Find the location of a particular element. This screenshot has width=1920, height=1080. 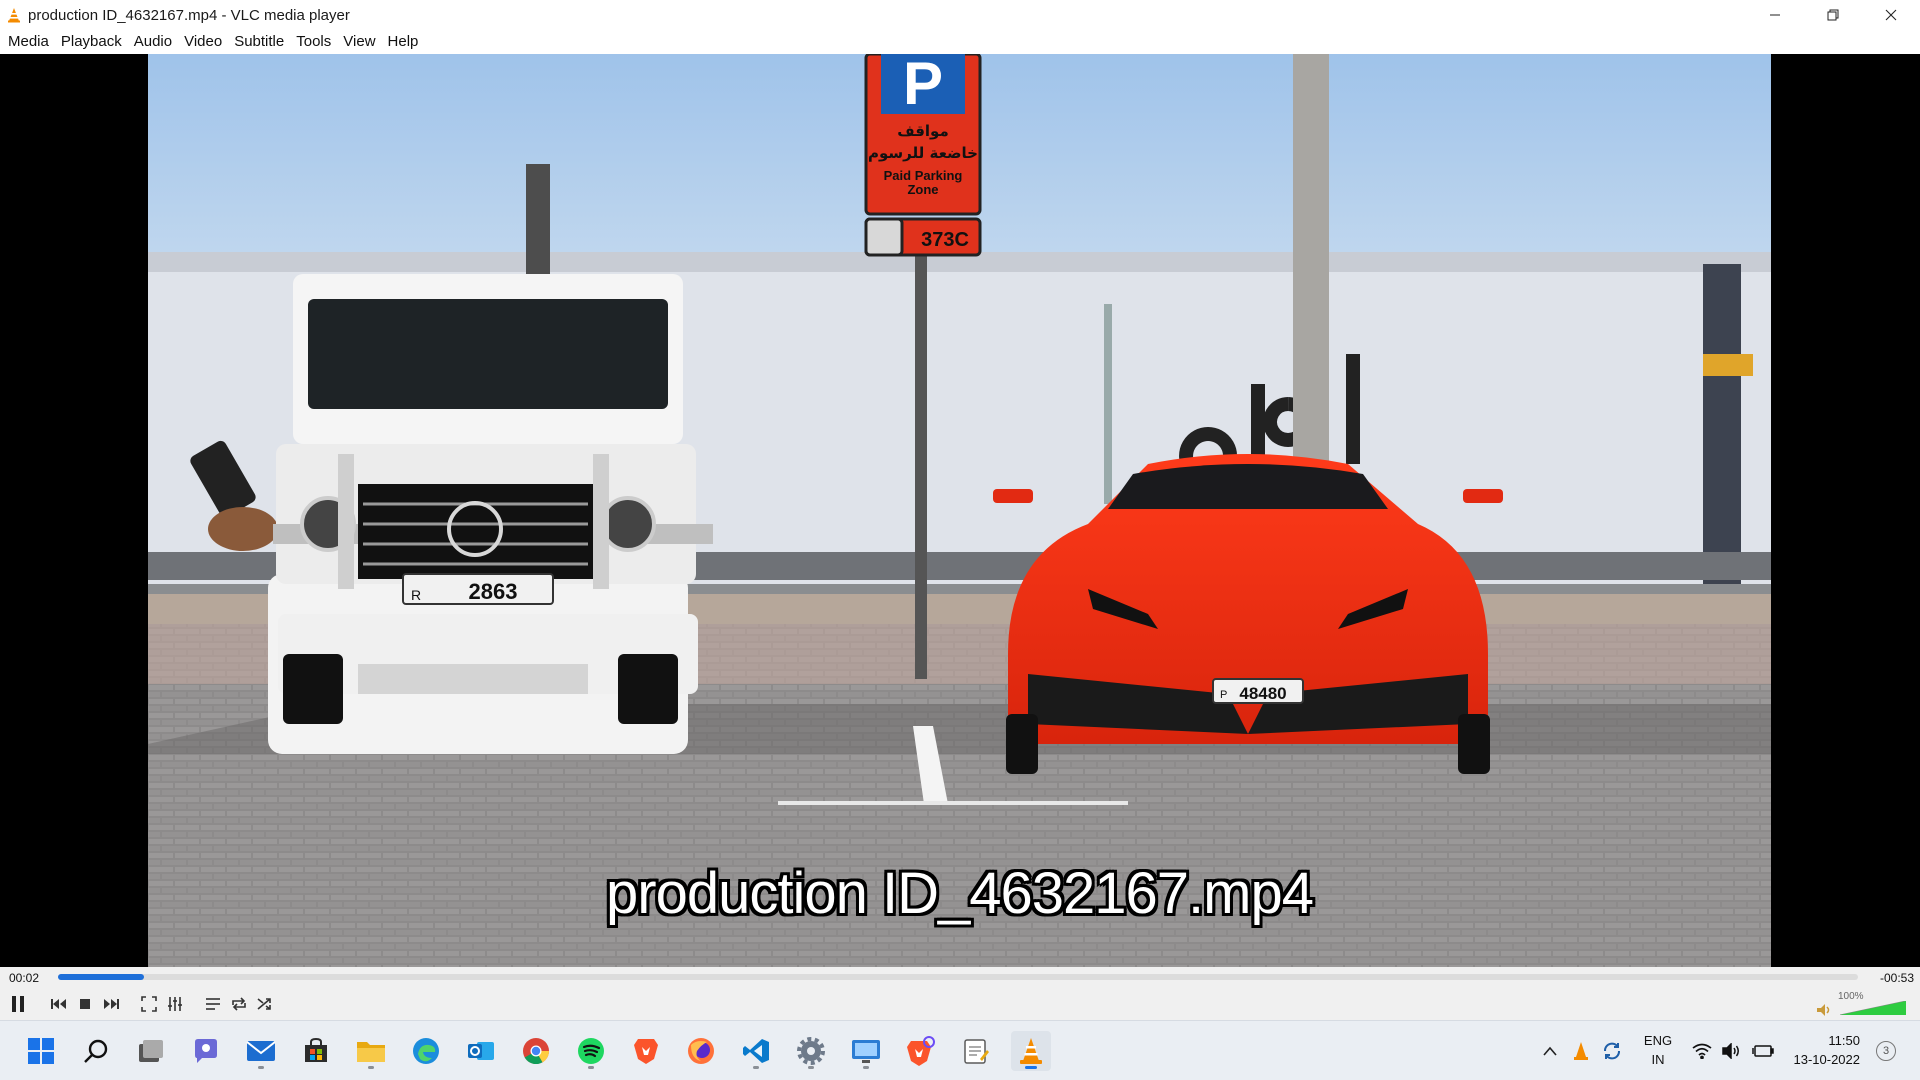

spotify-icon is located at coordinates (591, 1051).